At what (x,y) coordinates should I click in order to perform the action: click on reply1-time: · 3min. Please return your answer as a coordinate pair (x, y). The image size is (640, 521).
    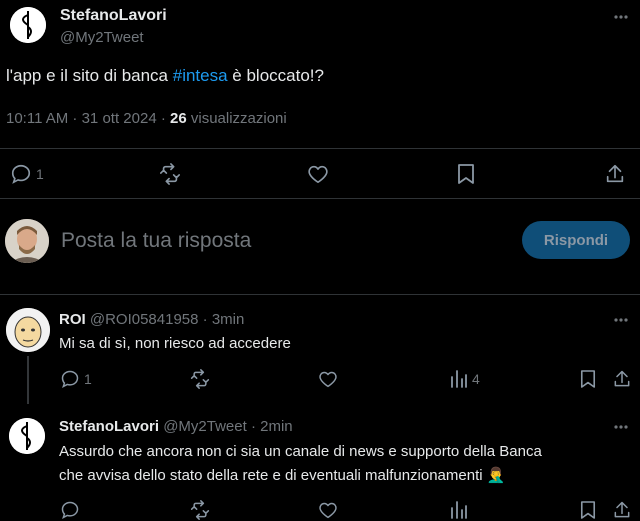
    Looking at the image, I should click on (221, 319).